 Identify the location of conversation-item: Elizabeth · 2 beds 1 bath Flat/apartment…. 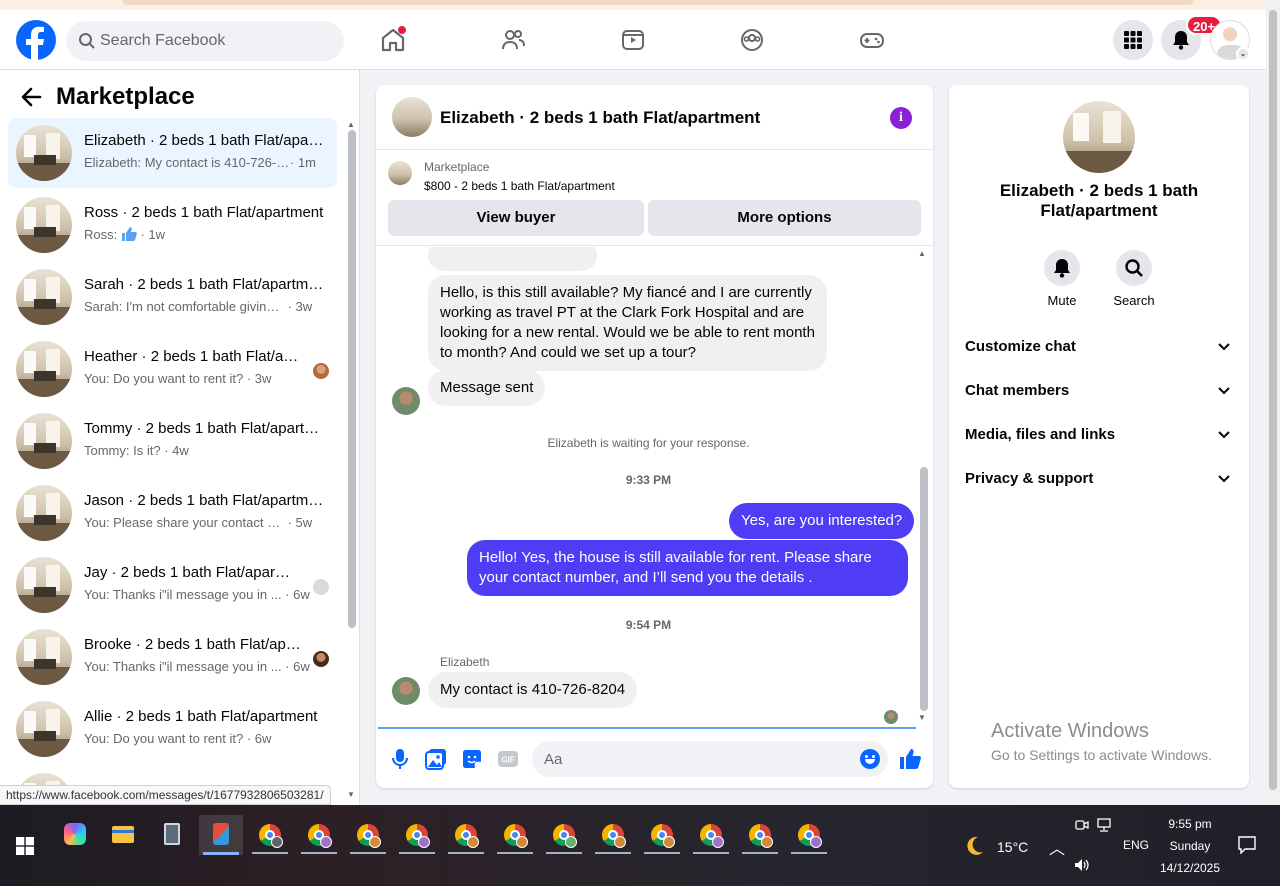
(172, 153).